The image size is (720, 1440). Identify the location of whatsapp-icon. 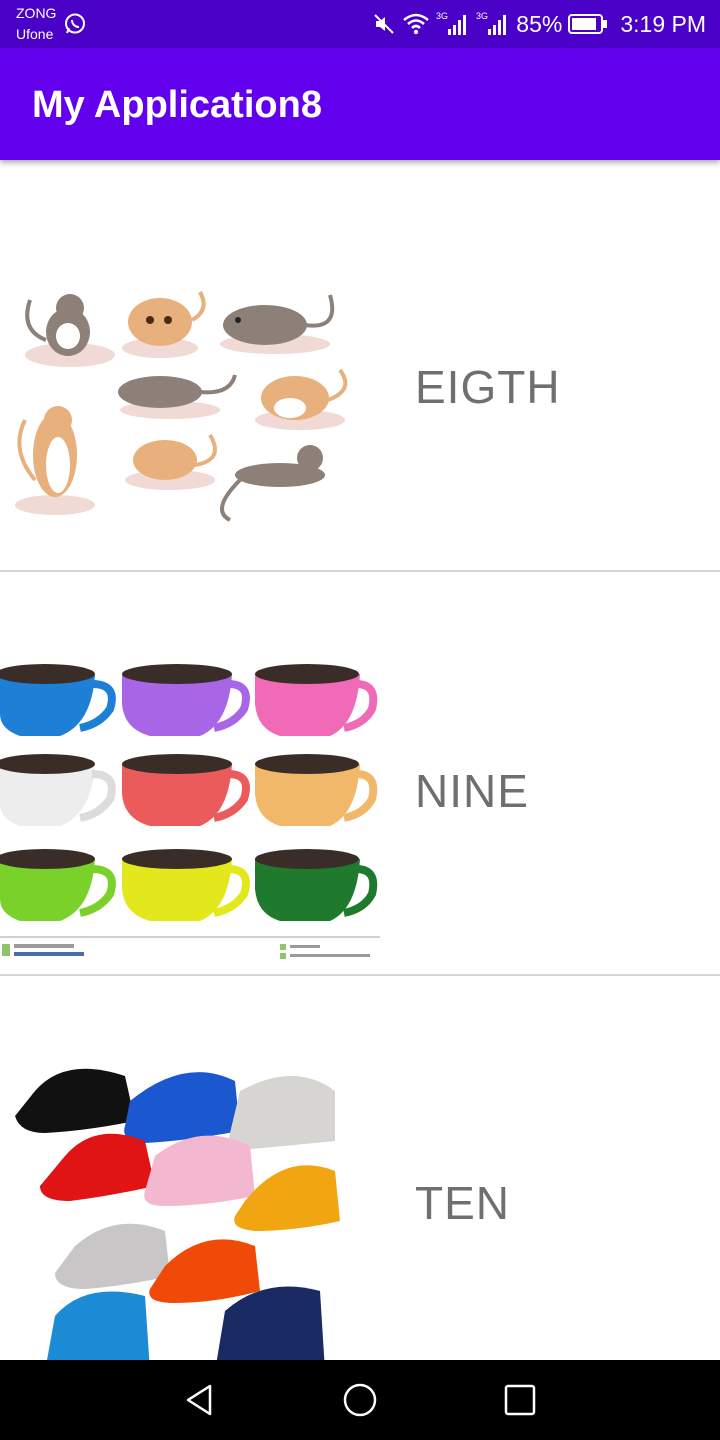
(75, 23).